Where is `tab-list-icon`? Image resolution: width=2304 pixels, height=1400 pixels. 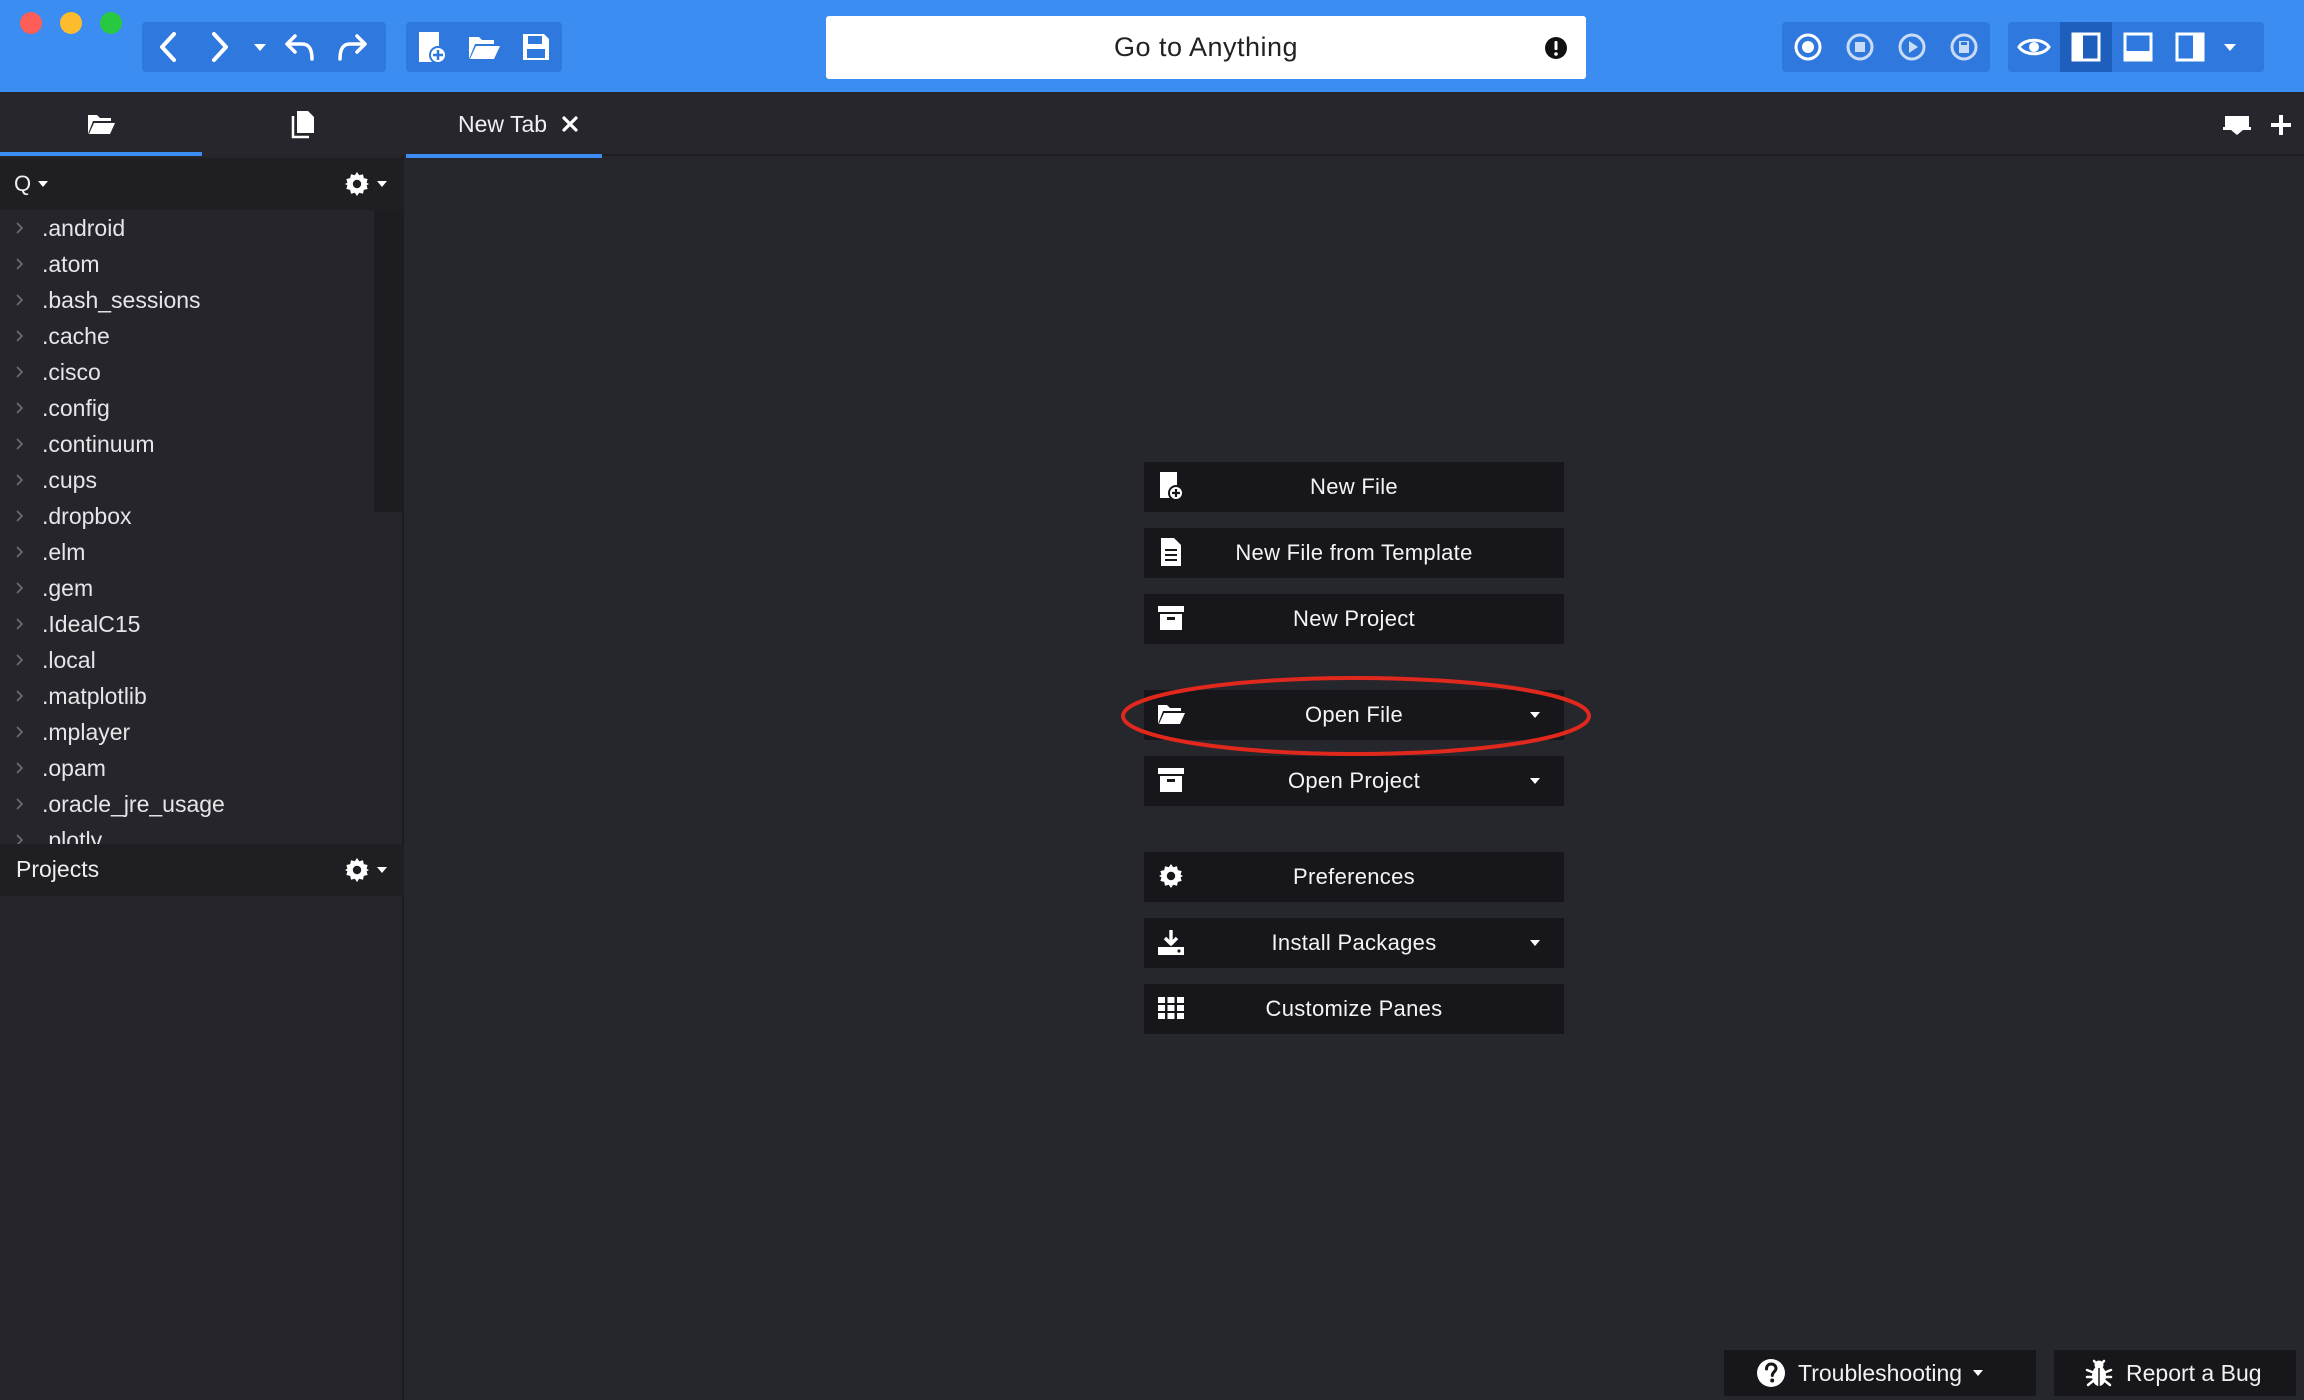
tab-list-icon is located at coordinates (2237, 125).